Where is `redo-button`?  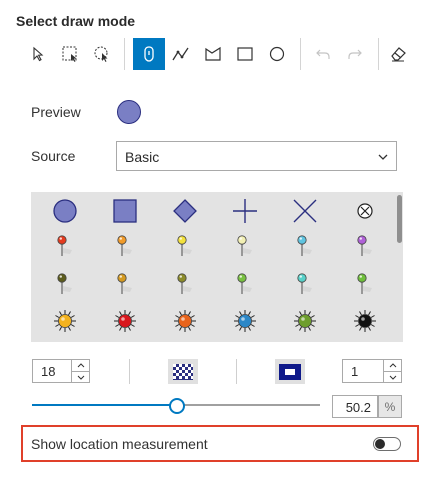 redo-button is located at coordinates (355, 54).